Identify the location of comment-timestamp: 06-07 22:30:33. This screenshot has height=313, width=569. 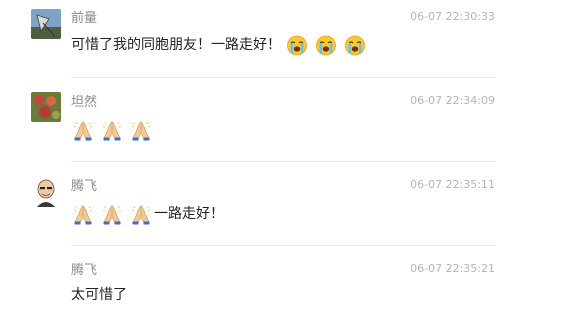
(452, 16).